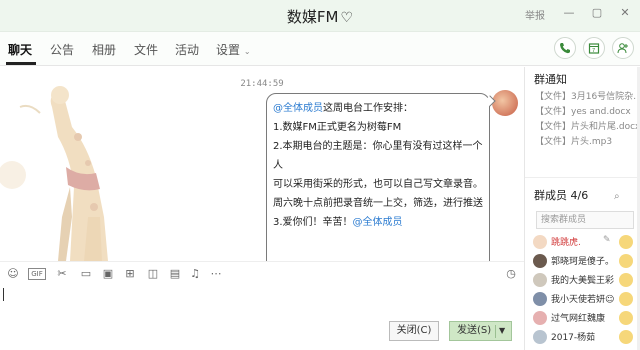 This screenshot has height=350, width=640. I want to click on scissors-icon: ✂, so click(62, 274).